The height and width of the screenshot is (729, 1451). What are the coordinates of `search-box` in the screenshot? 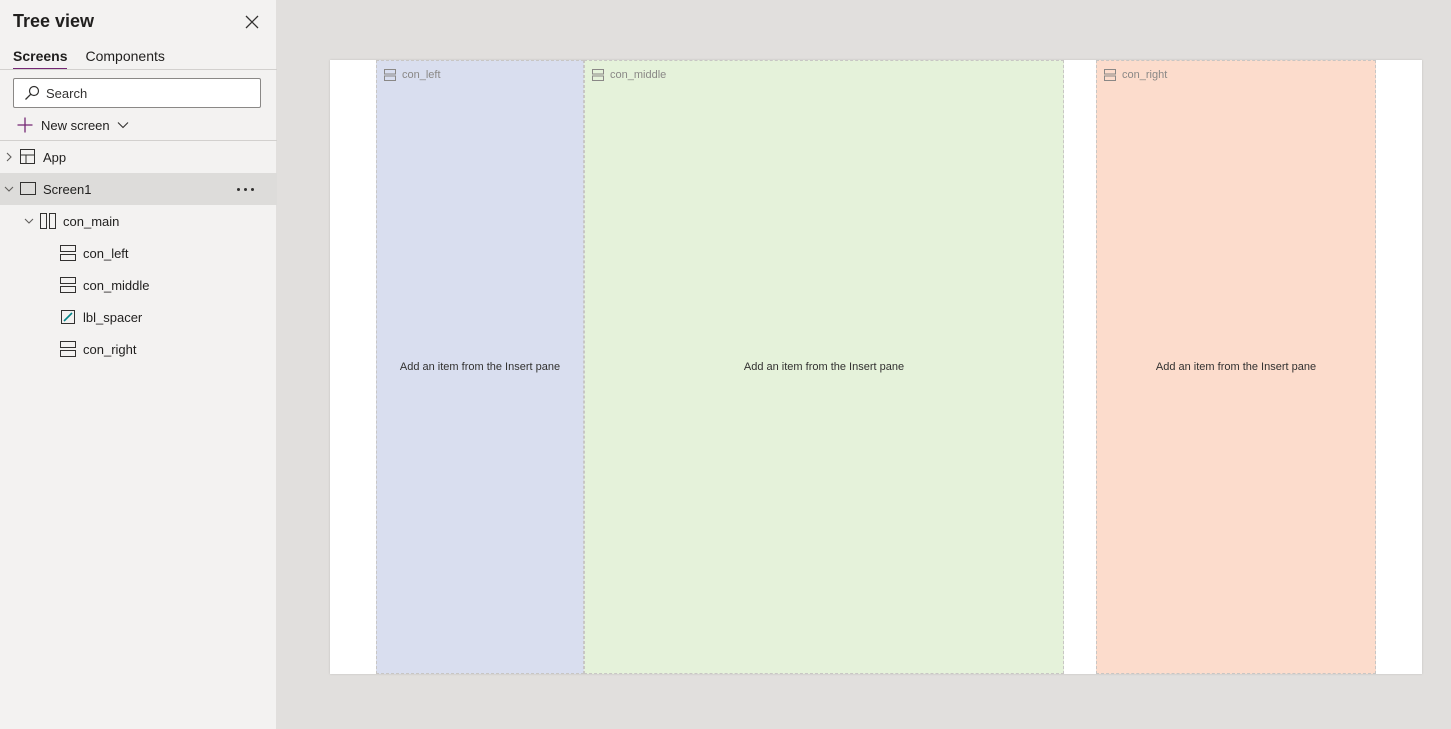 It's located at (137, 93).